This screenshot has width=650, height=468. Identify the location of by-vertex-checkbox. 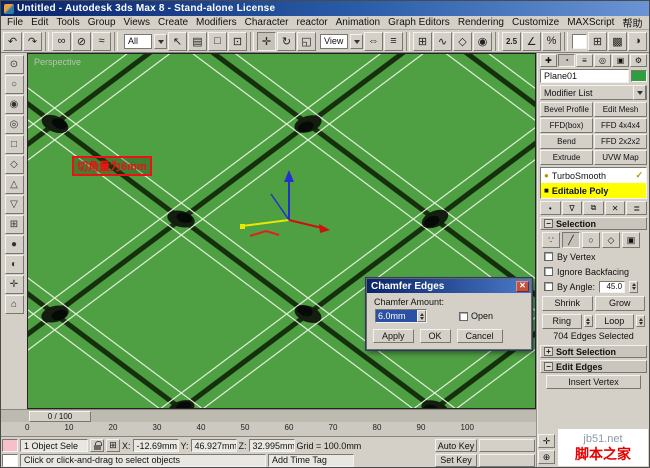
(548, 256).